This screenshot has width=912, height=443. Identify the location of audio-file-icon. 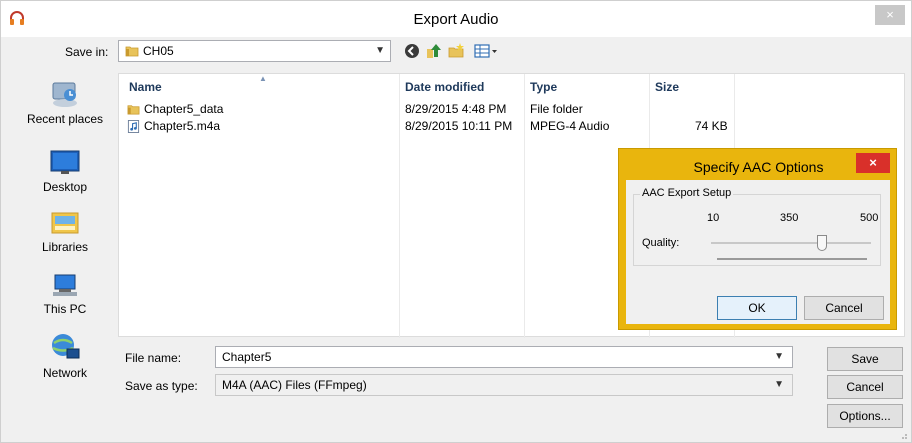
(133, 128).